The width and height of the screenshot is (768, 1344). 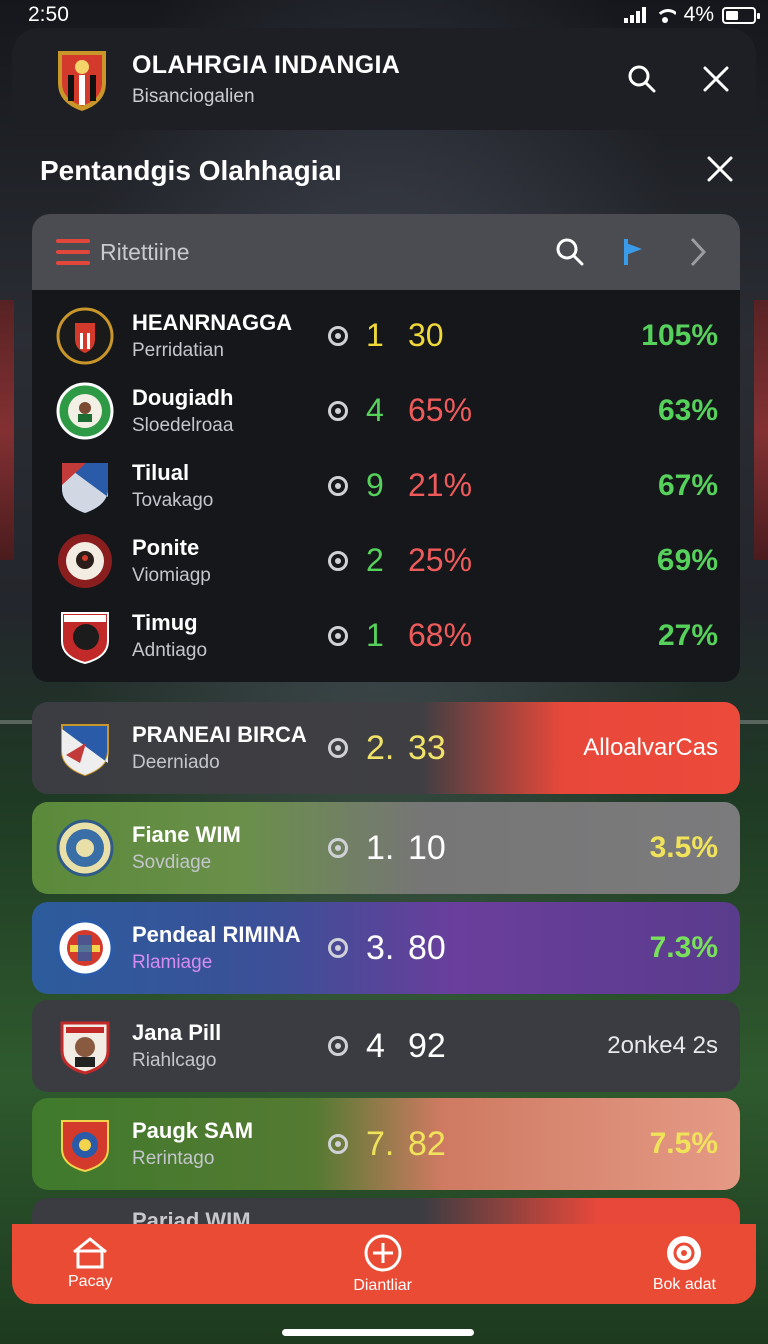 What do you see at coordinates (230, 1144) in the screenshot?
I see `team-names: Paugk SAM Rerintago` at bounding box center [230, 1144].